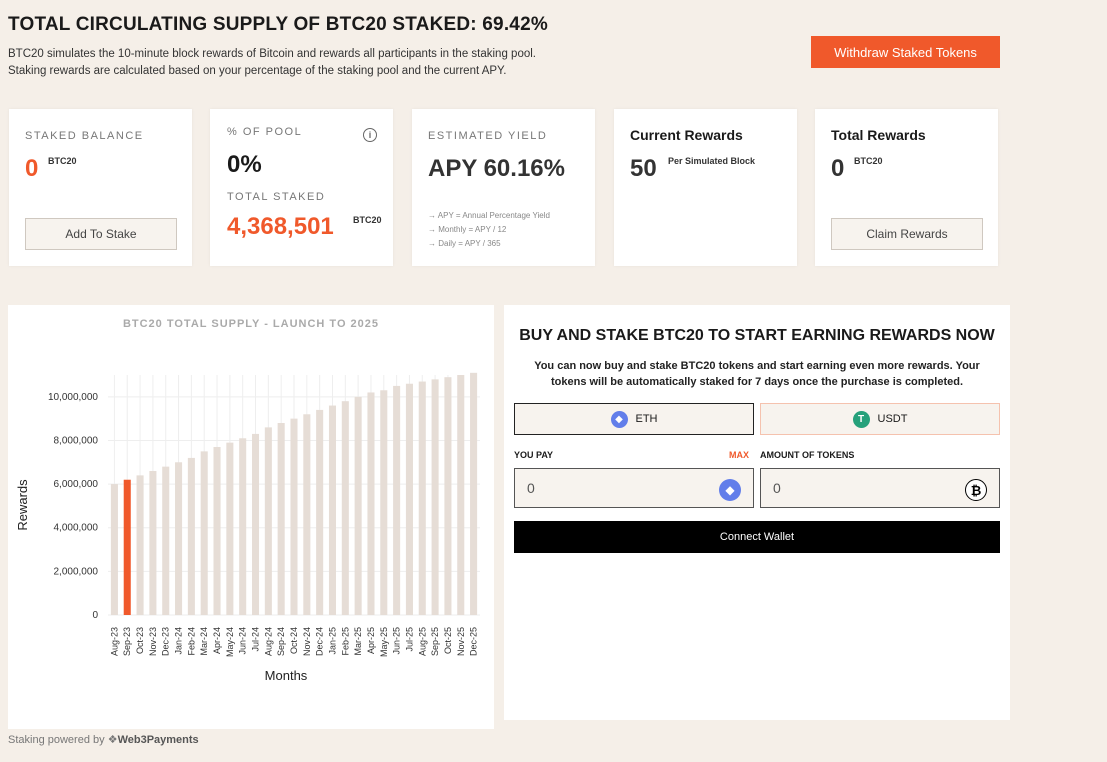  What do you see at coordinates (204, 641) in the screenshot?
I see `x-tick-label: Mar-24` at bounding box center [204, 641].